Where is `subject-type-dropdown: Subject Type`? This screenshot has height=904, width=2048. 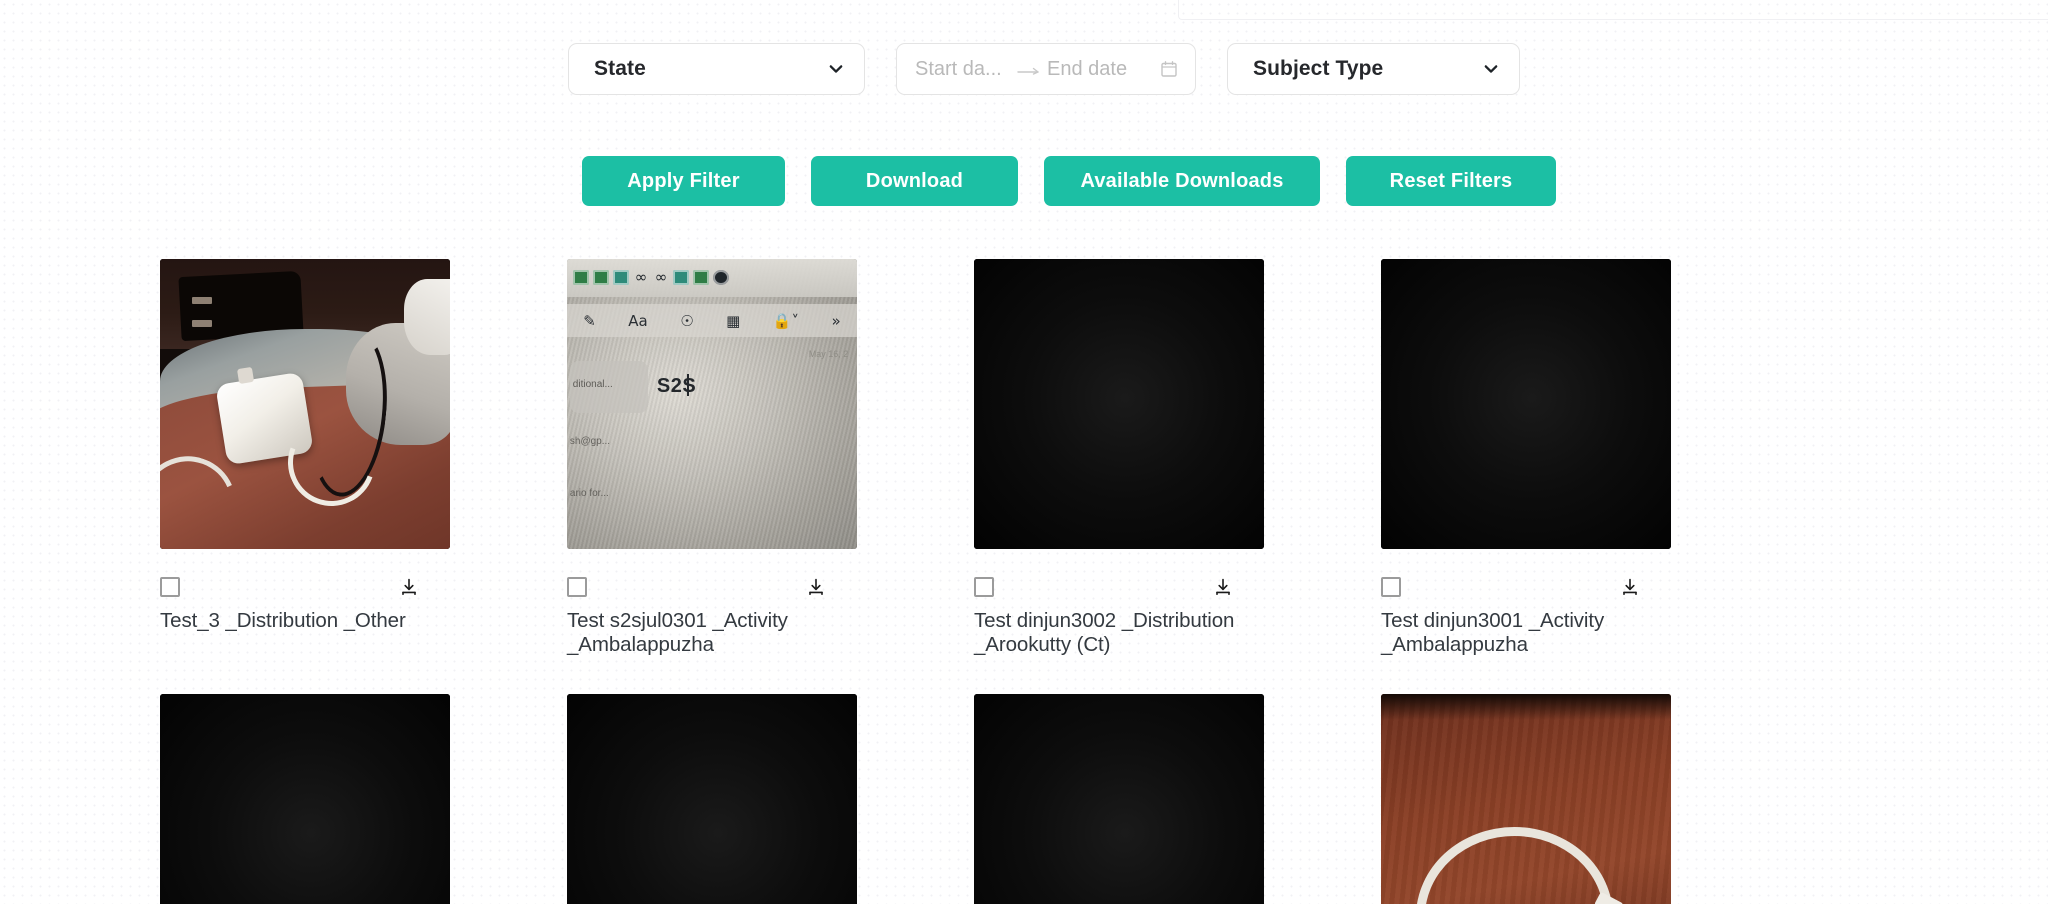 subject-type-dropdown: Subject Type is located at coordinates (1373, 69).